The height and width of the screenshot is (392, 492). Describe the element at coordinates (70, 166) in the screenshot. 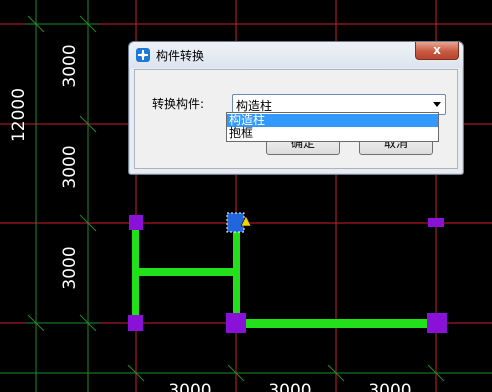

I see `dim-label-3000-mid: 3000` at that location.